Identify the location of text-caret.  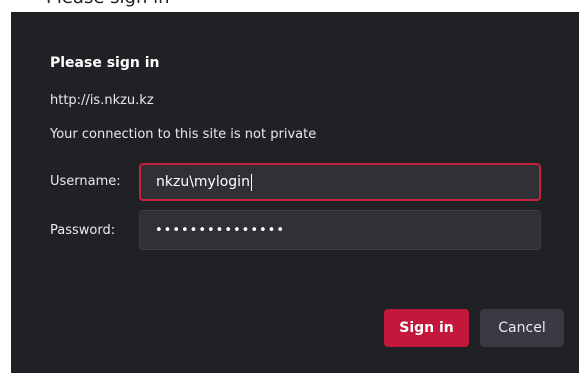
(251, 182).